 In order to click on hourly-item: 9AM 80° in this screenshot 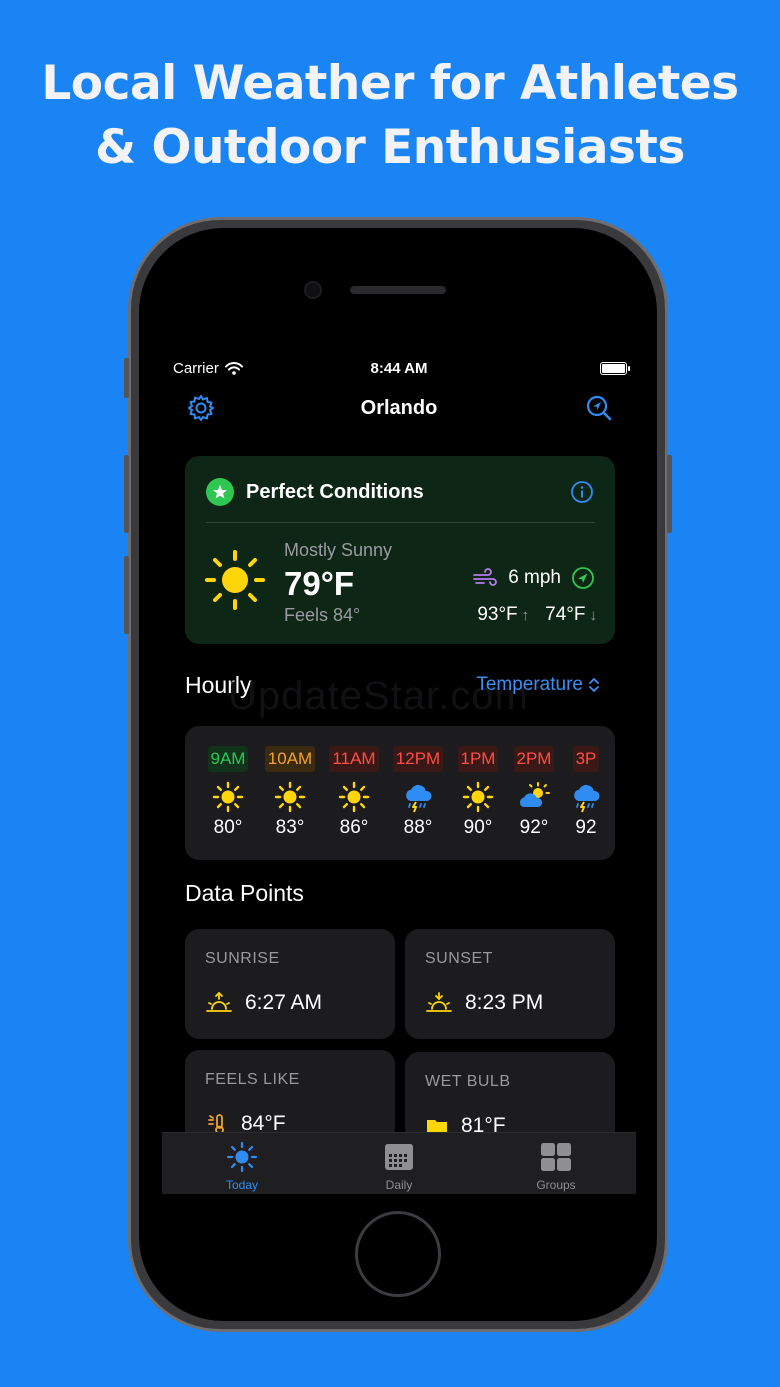, I will do `click(228, 792)`.